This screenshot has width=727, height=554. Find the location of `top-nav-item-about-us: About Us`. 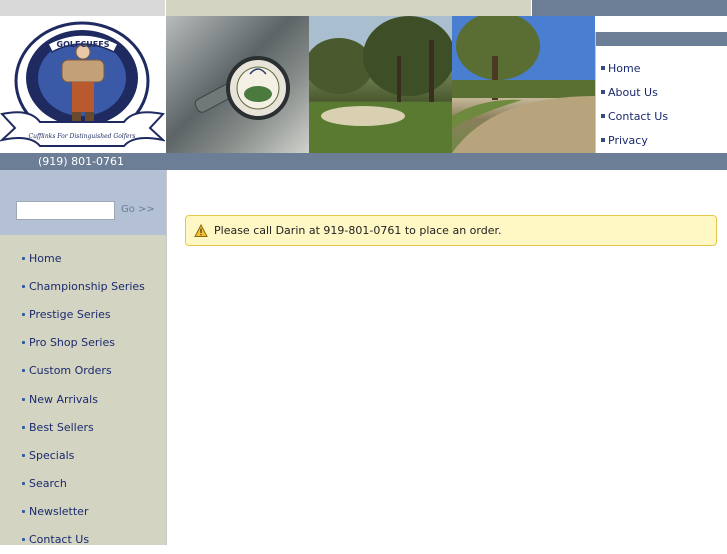

top-nav-item-about-us: About Us is located at coordinates (634, 92).